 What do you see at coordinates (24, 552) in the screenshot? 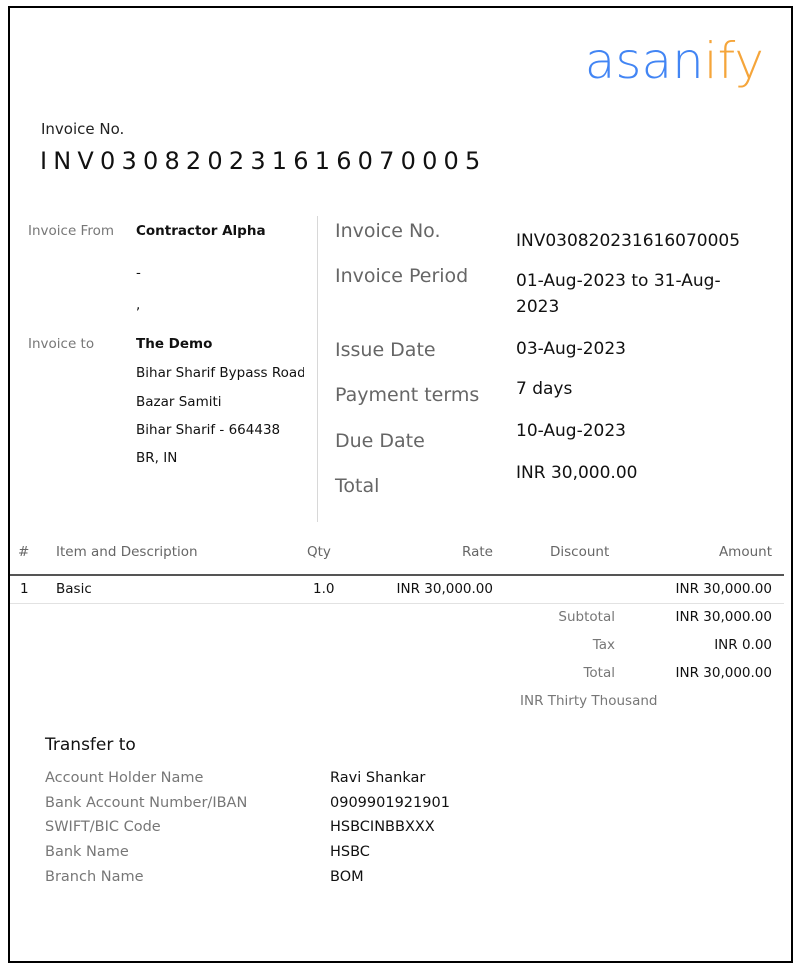
I see `column-header-number: #` at bounding box center [24, 552].